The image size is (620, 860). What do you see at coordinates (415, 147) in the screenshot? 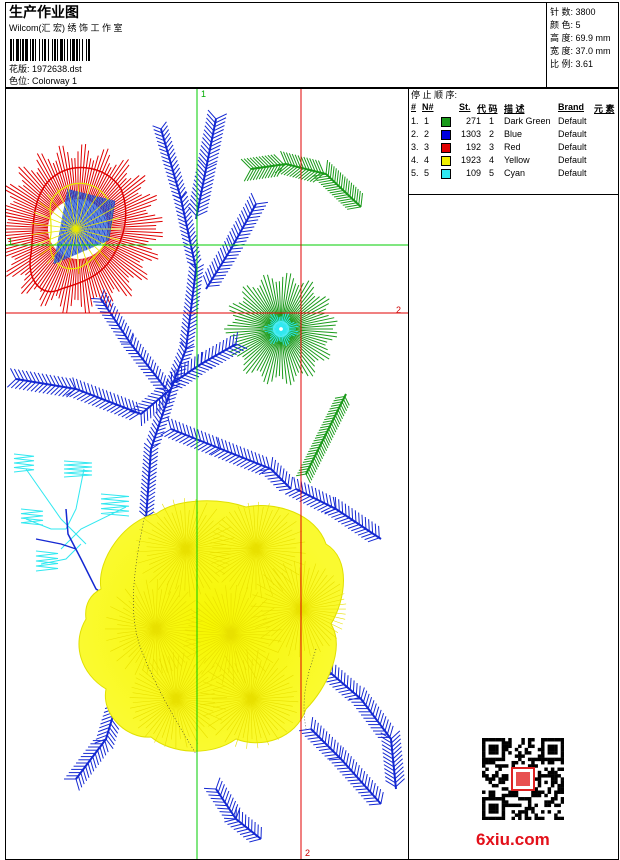
I see `row-index: 3.` at bounding box center [415, 147].